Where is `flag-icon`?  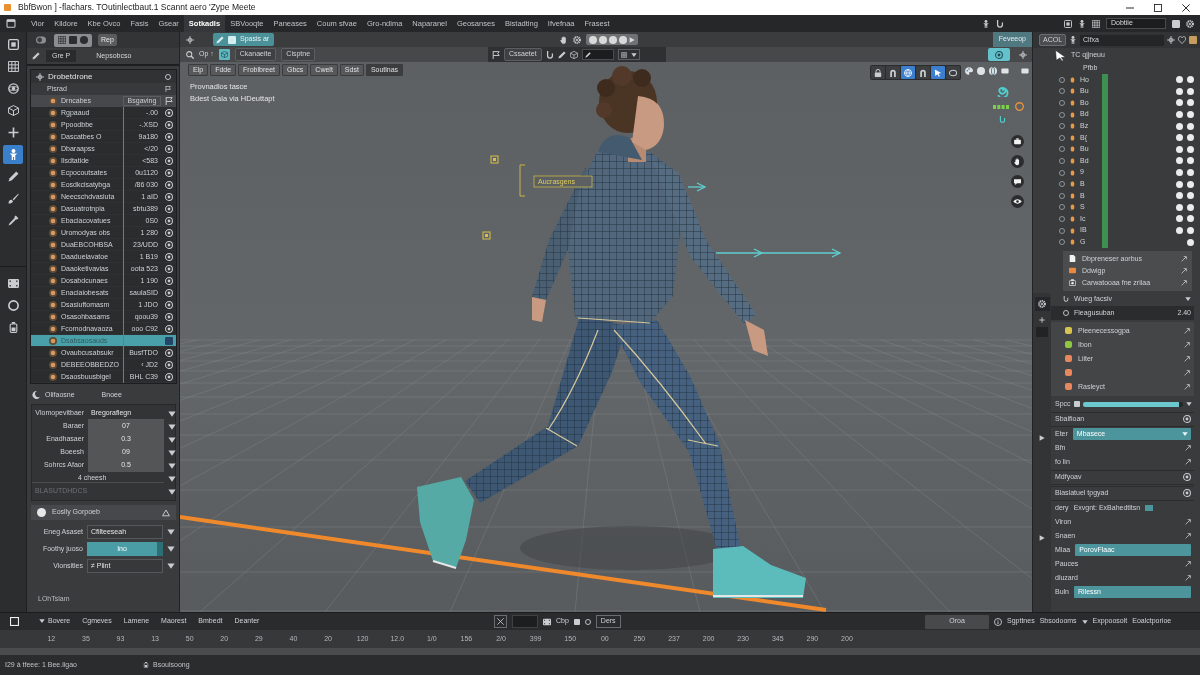
flag-icon is located at coordinates (496, 54).